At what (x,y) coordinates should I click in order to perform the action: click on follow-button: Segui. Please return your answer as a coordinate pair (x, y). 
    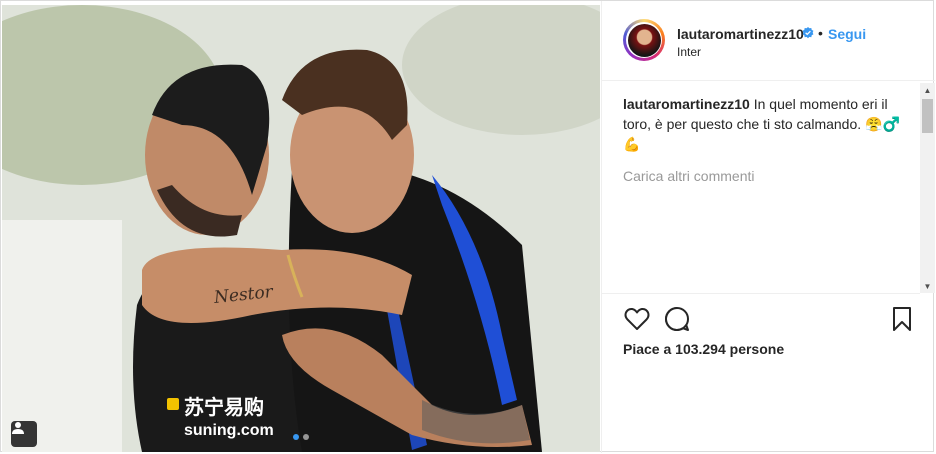
    Looking at the image, I should click on (847, 34).